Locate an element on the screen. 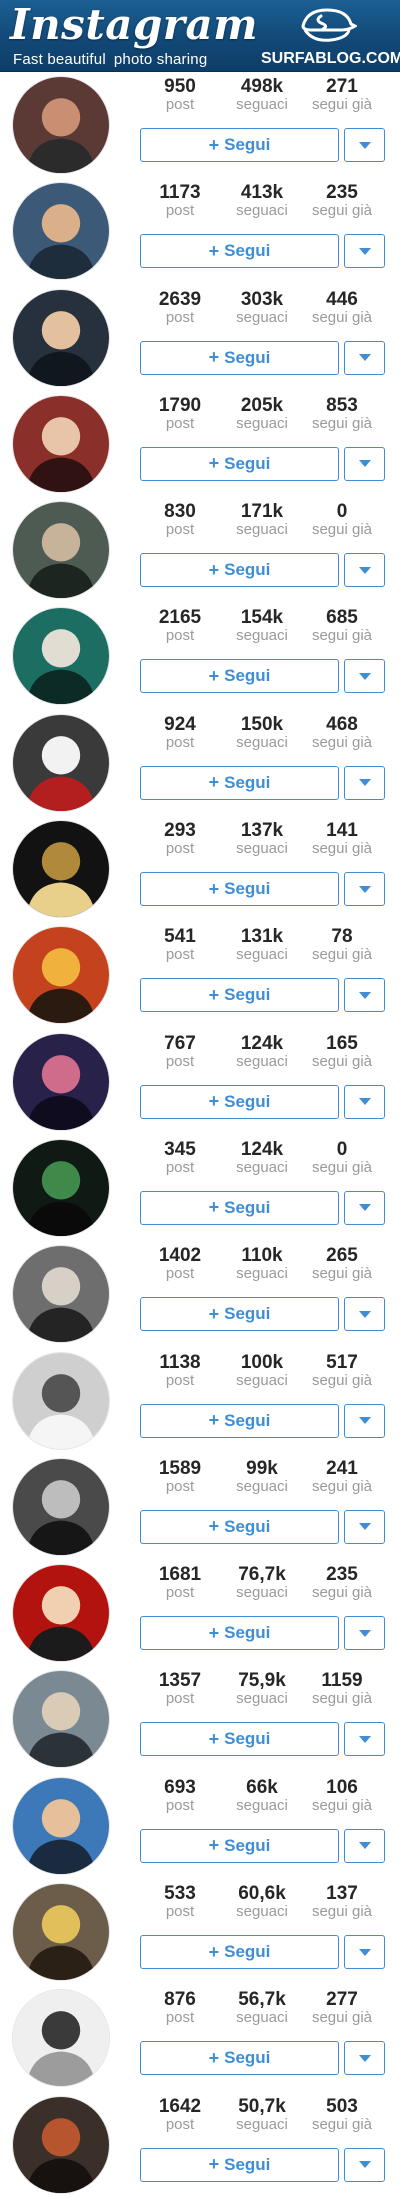 The height and width of the screenshot is (2198, 400). following-stat: 446 segui già is located at coordinates (342, 307).